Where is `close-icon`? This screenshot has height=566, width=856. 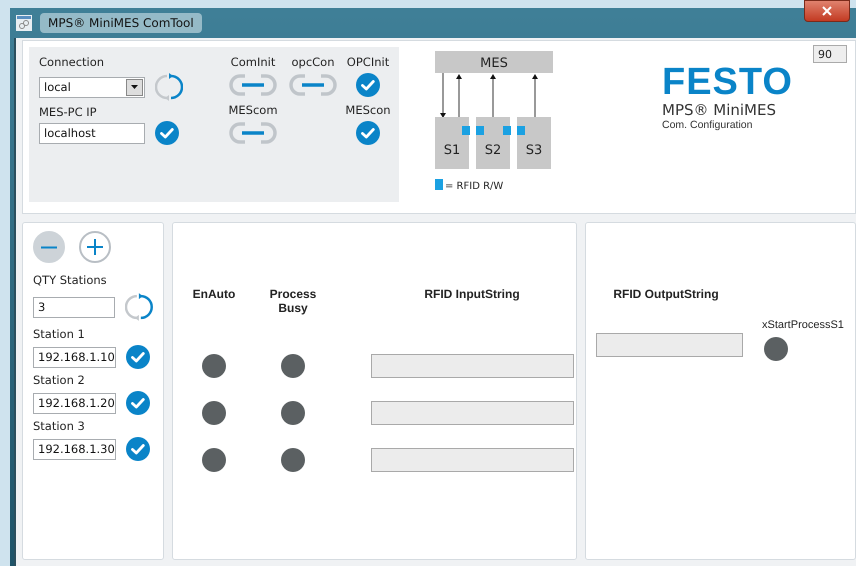
close-icon is located at coordinates (827, 11).